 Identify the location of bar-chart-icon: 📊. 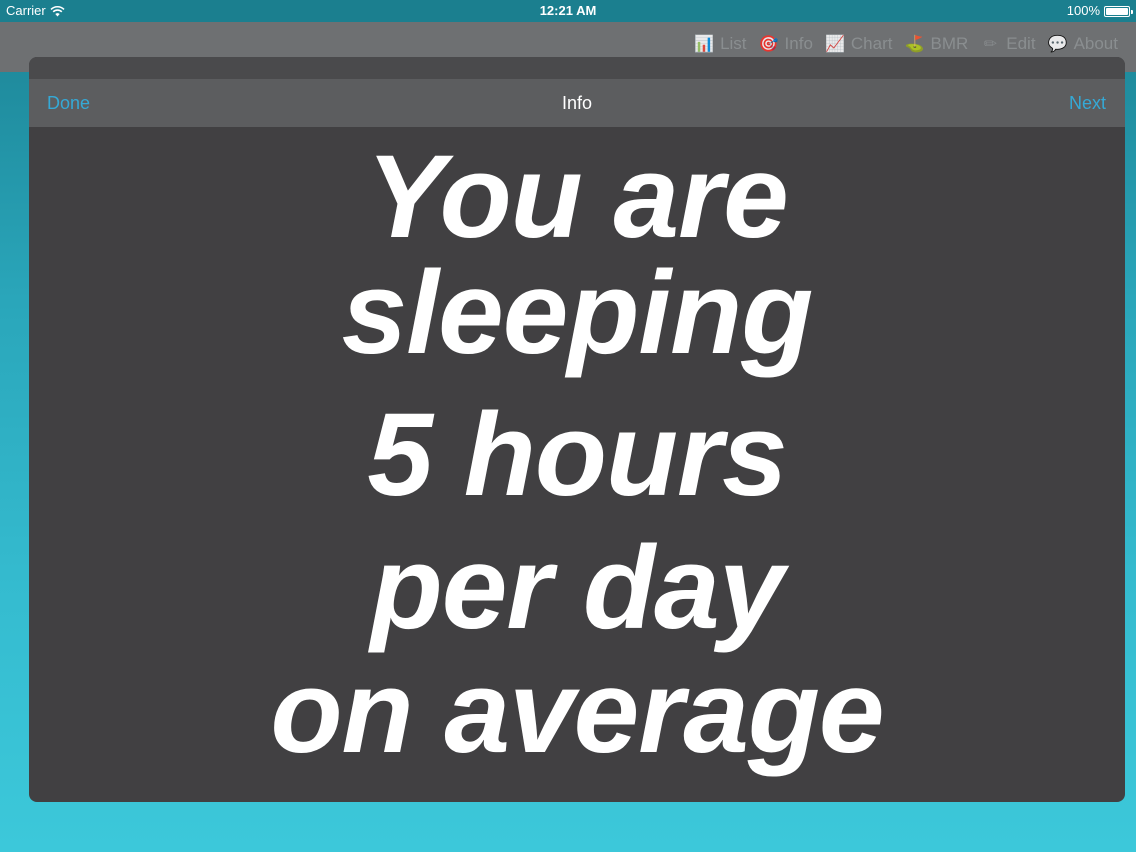
(704, 44).